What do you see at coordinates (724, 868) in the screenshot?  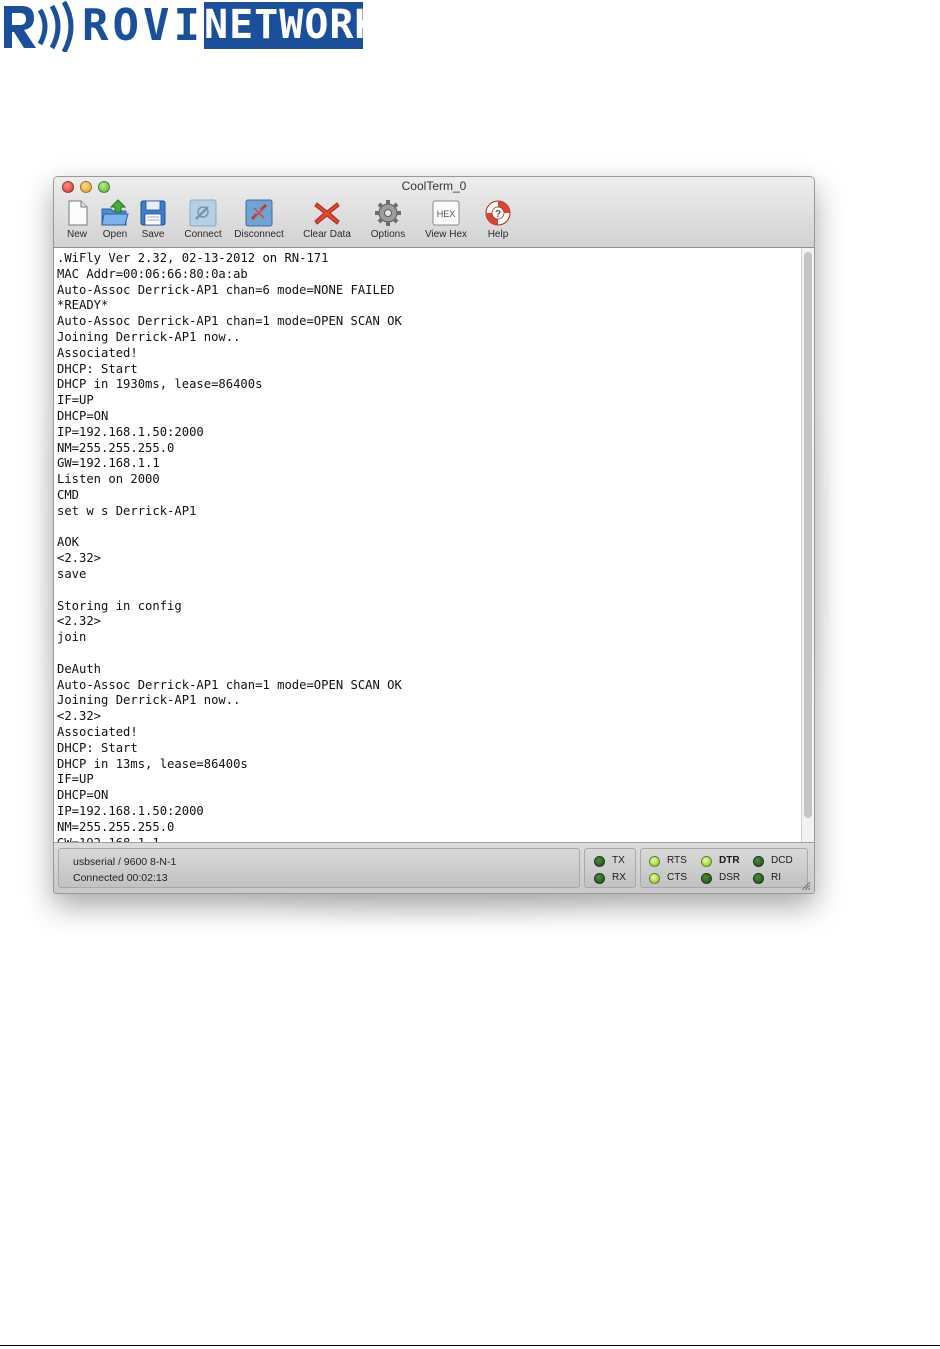 I see `handshake-lines-panel: RTS CTS DTR DSR DCD RI` at bounding box center [724, 868].